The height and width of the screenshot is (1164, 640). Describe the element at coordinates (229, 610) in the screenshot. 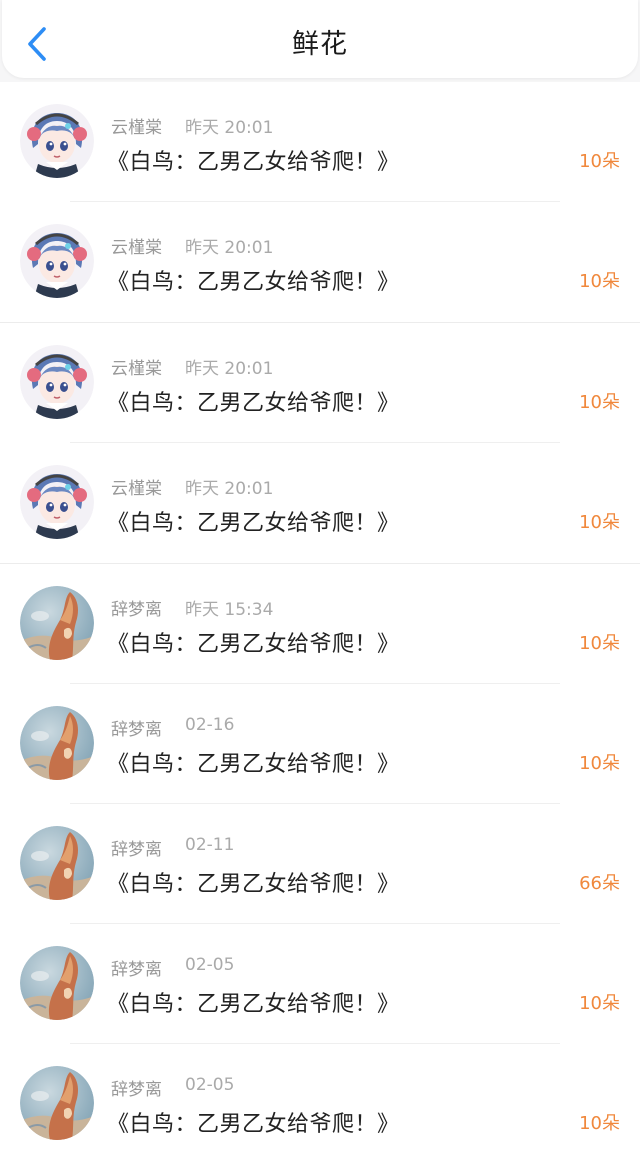

I see `timestamp: 昨天 15:34` at that location.